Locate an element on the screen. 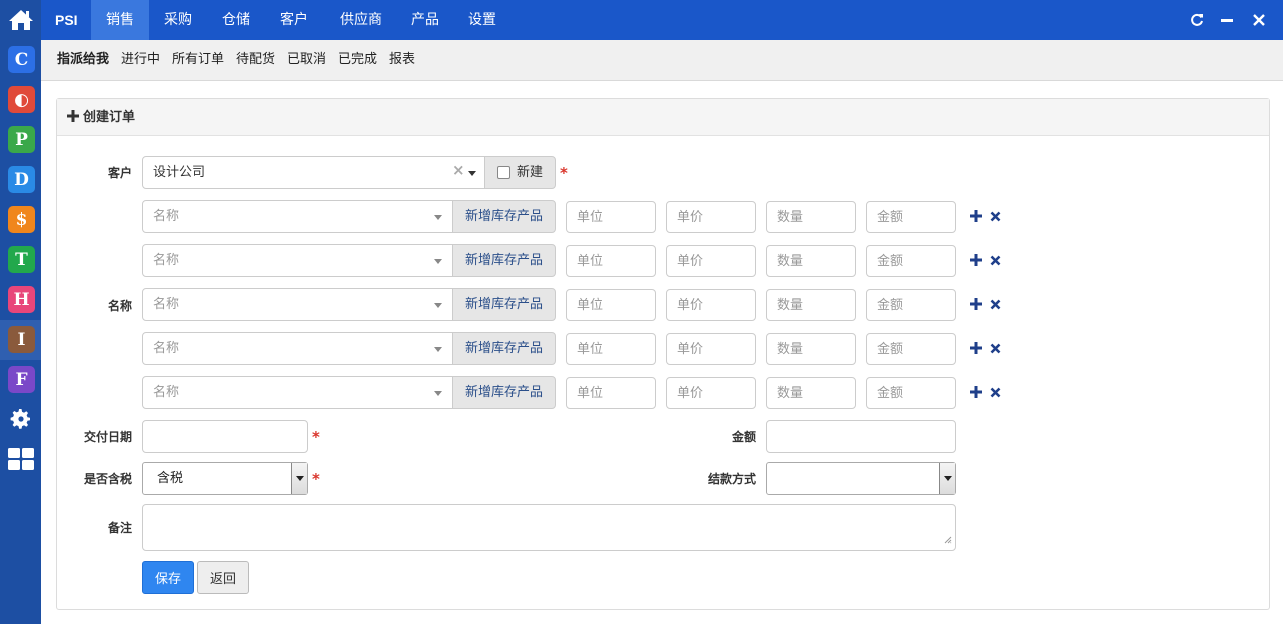 Image resolution: width=1283 pixels, height=624 pixels. tab-supplier: 供应商 is located at coordinates (361, 20).